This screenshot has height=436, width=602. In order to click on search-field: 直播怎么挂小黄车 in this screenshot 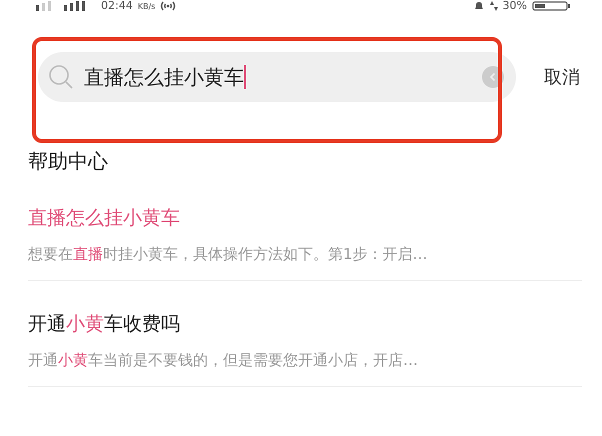, I will do `click(277, 77)`.